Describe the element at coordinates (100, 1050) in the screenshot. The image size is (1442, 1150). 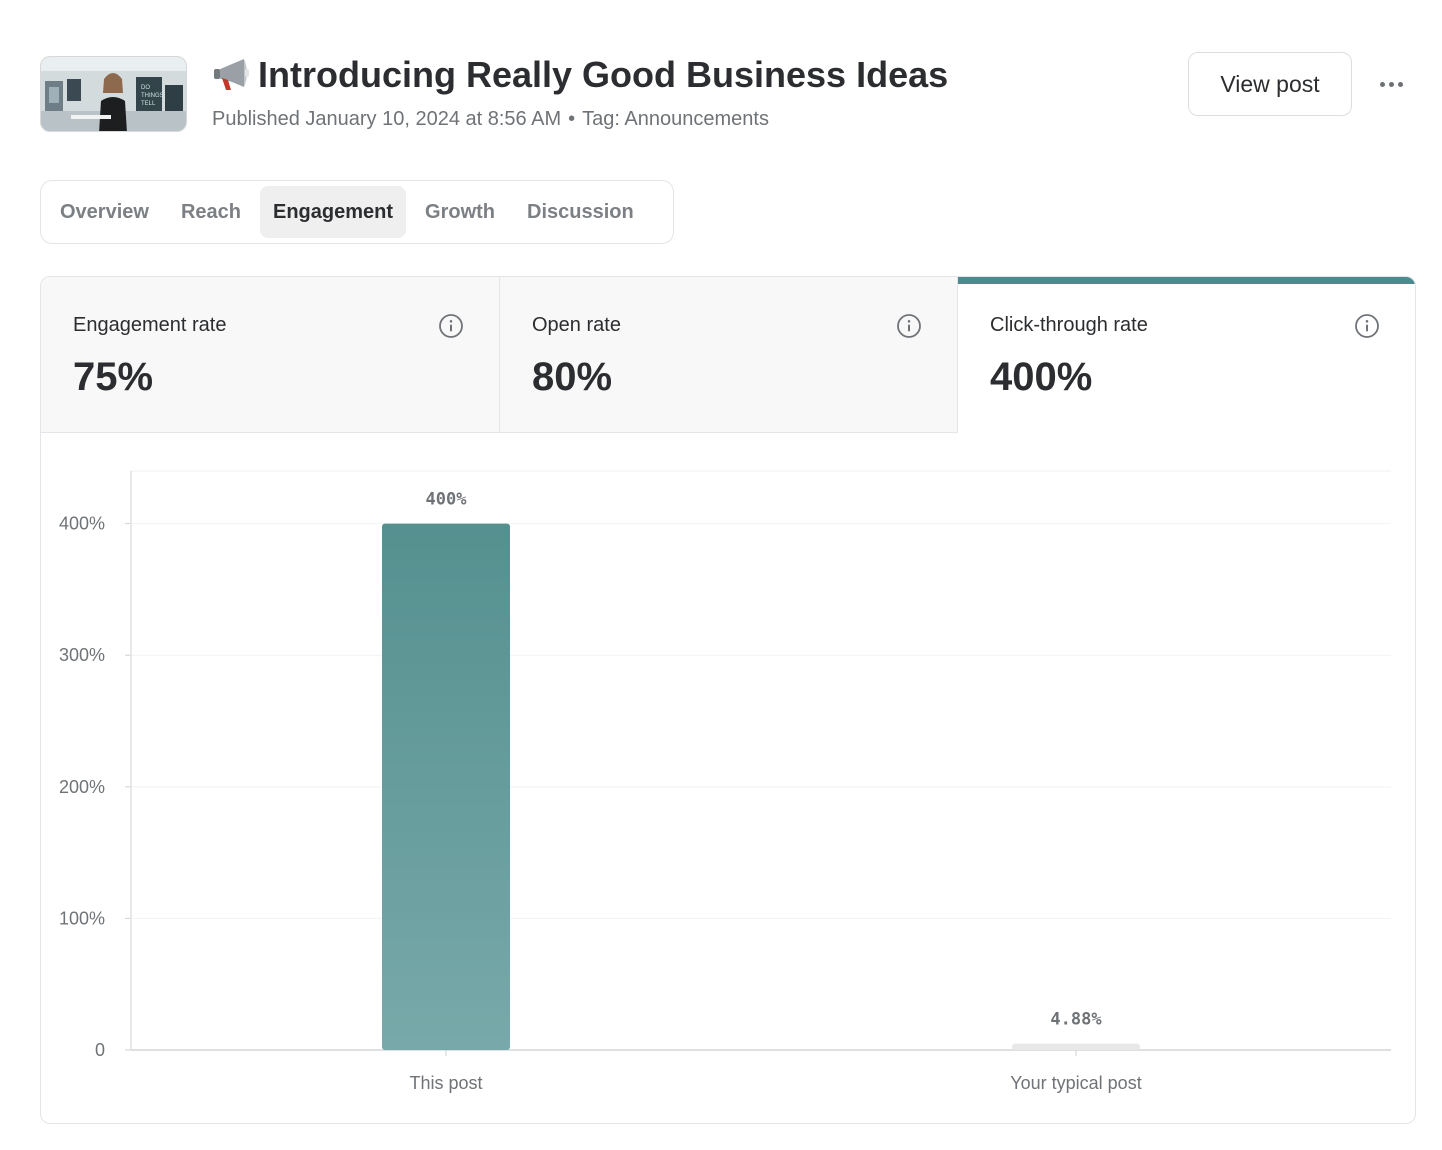
I see `y-tick-label: 0` at that location.